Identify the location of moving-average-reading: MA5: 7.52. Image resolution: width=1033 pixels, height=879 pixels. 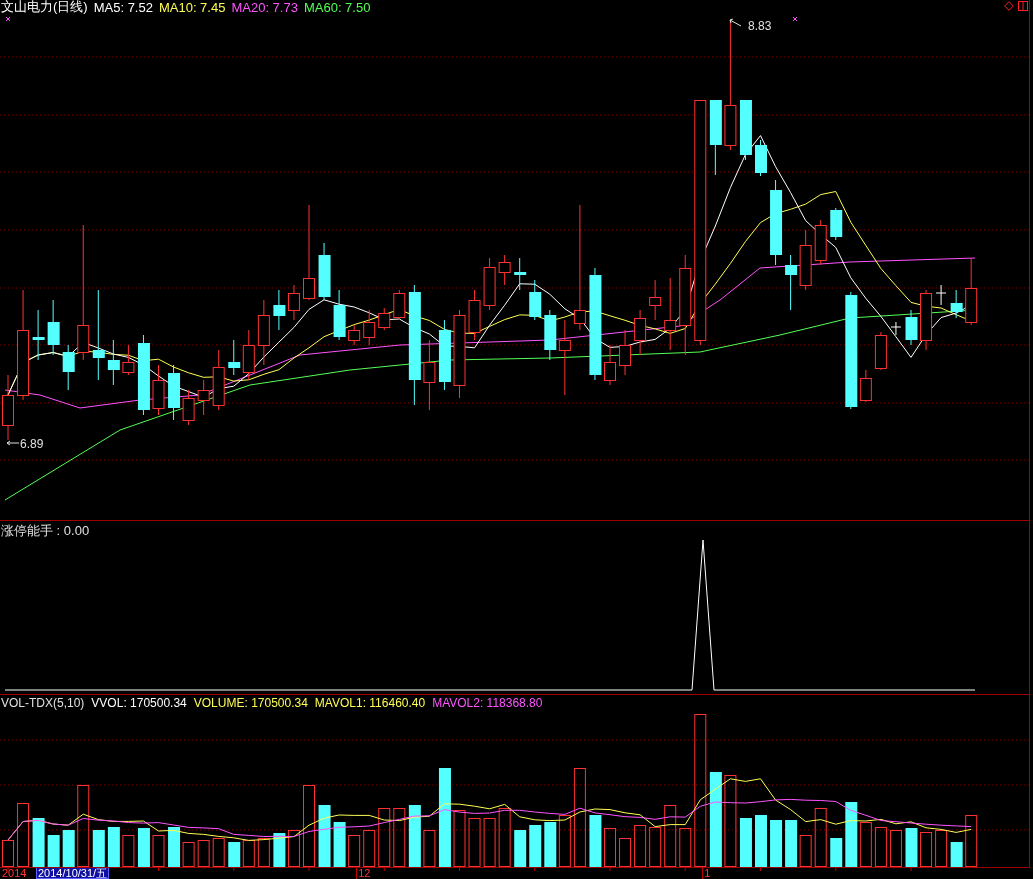
(123, 7).